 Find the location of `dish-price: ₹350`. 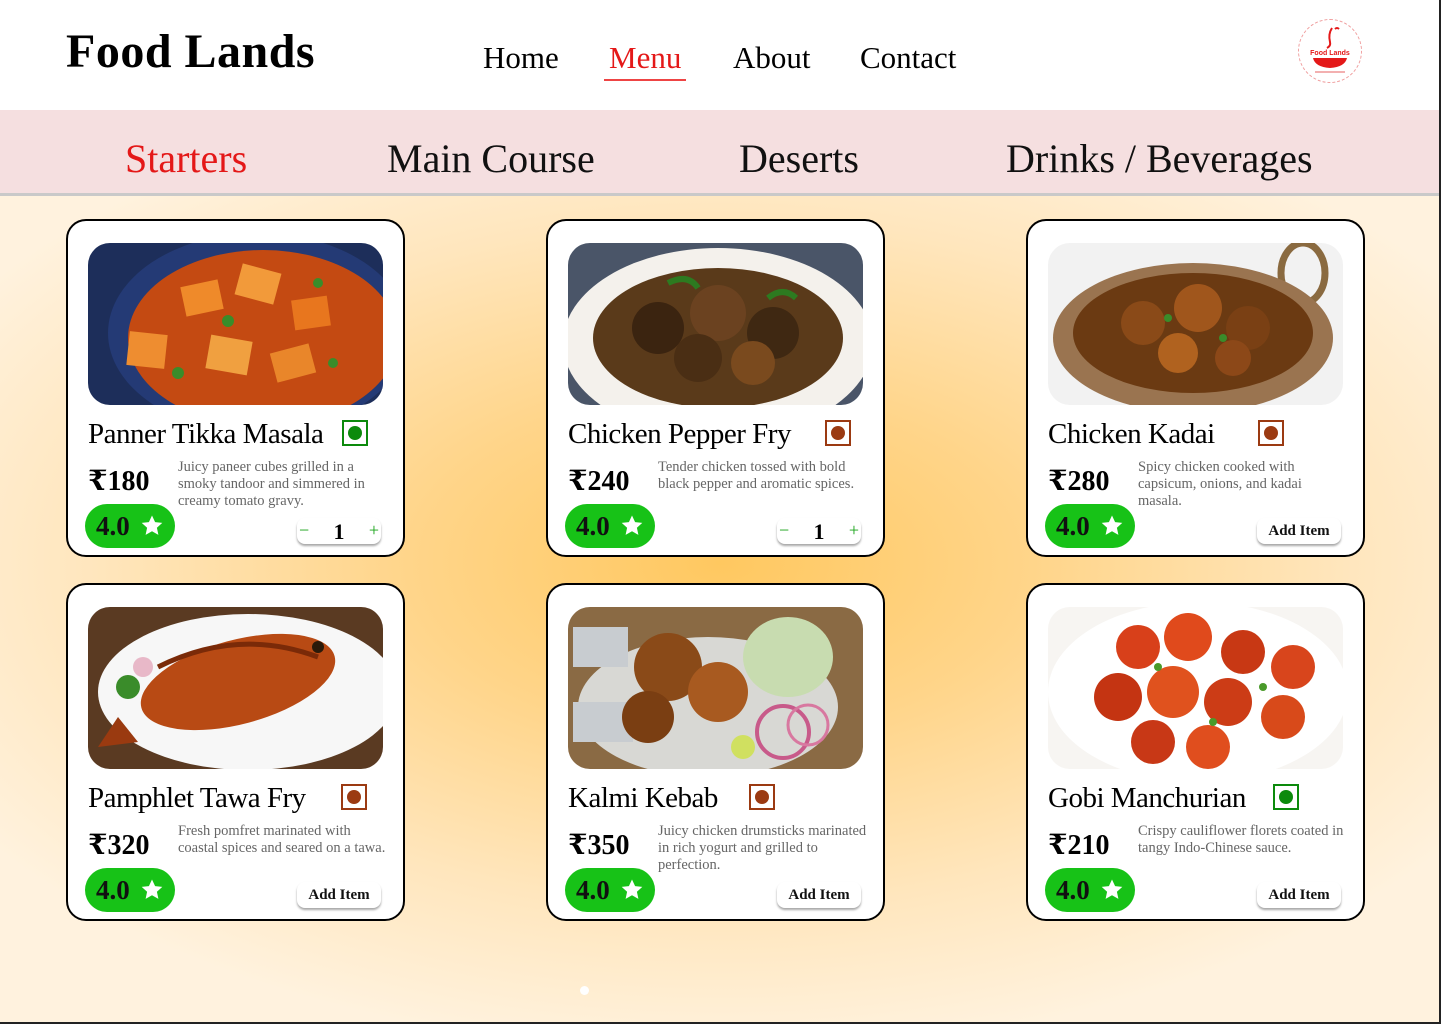

dish-price: ₹350 is located at coordinates (599, 845).